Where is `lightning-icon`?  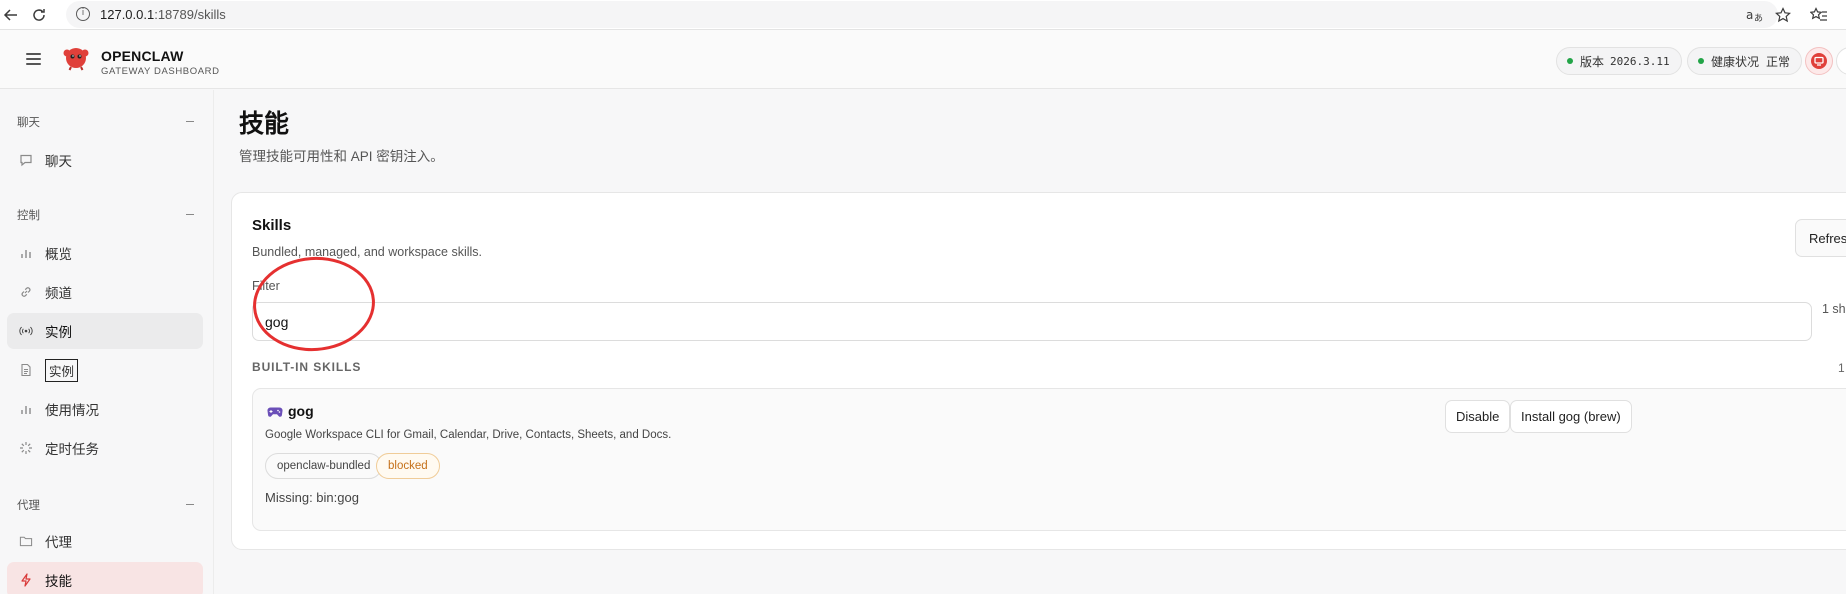 lightning-icon is located at coordinates (26, 580).